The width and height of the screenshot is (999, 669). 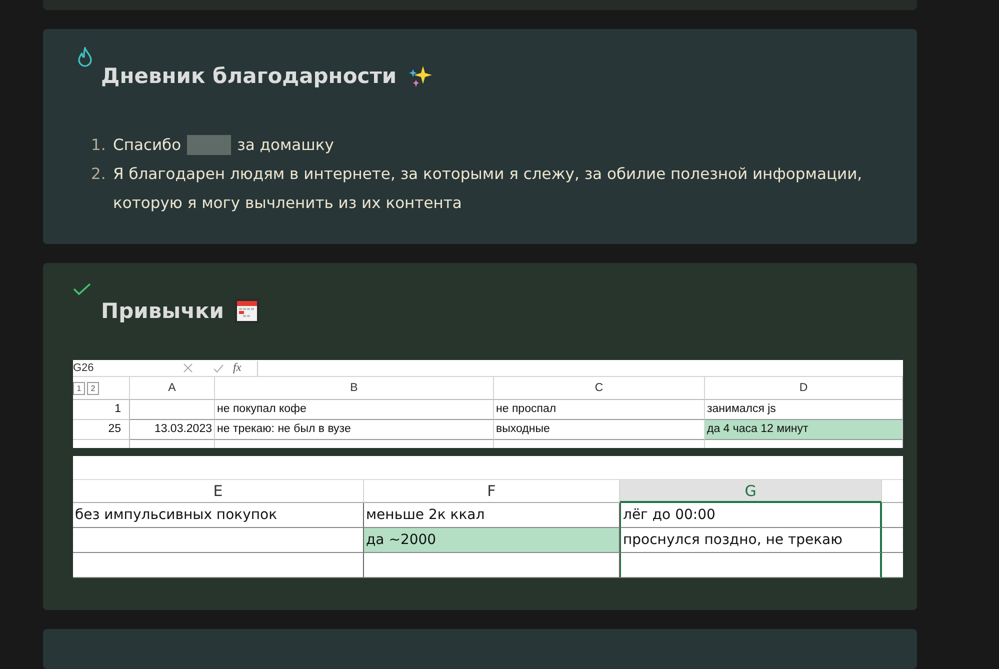 I want to click on table-cell: 13.03.2023, so click(x=172, y=430).